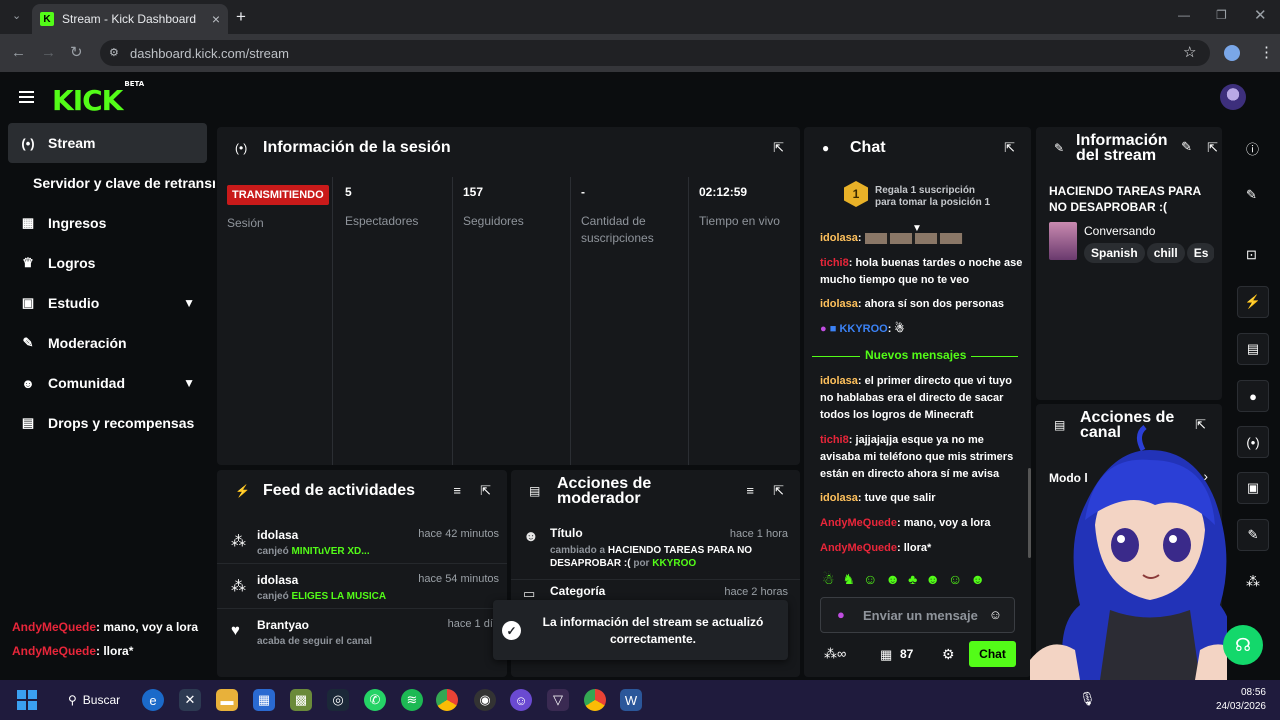 This screenshot has width=1280, height=720. I want to click on document-icon: ▤, so click(1253, 349).